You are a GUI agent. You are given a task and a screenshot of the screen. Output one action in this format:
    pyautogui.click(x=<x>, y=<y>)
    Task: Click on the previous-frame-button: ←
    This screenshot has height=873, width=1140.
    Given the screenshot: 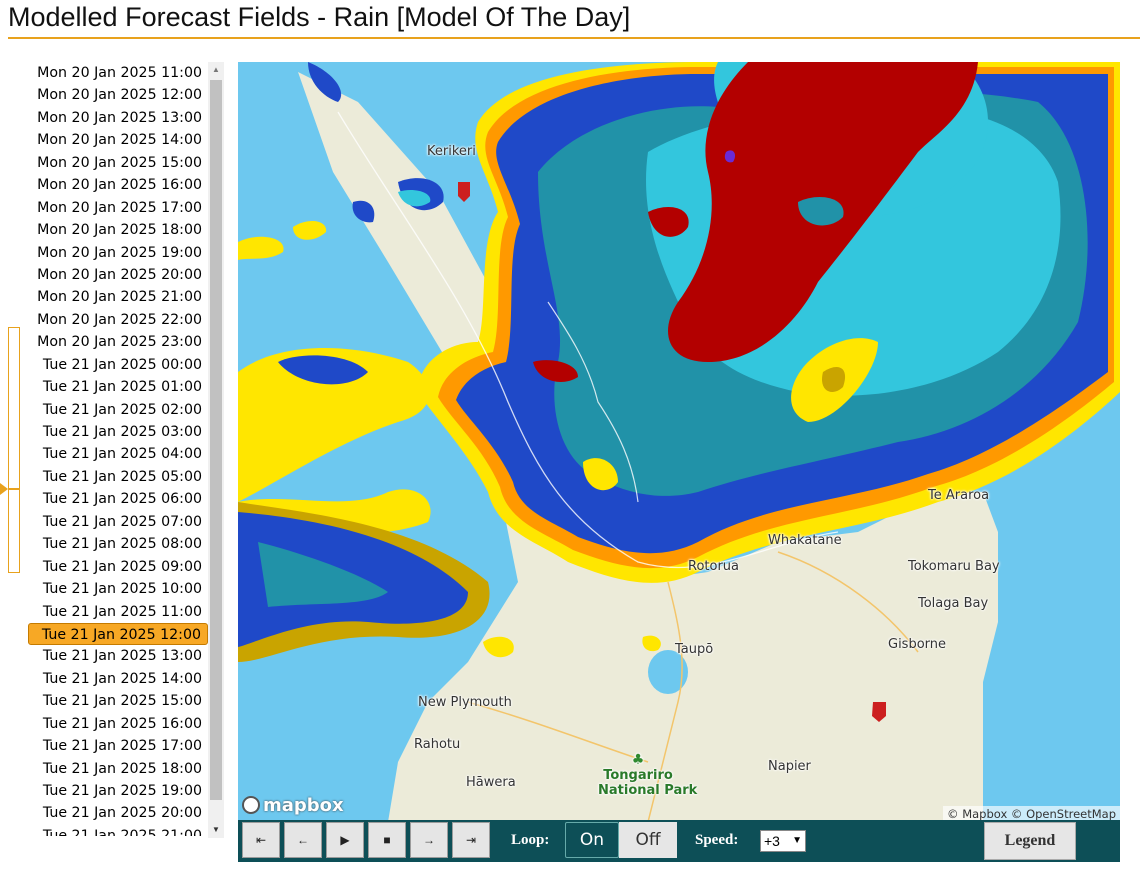 What is the action you would take?
    pyautogui.click(x=303, y=840)
    